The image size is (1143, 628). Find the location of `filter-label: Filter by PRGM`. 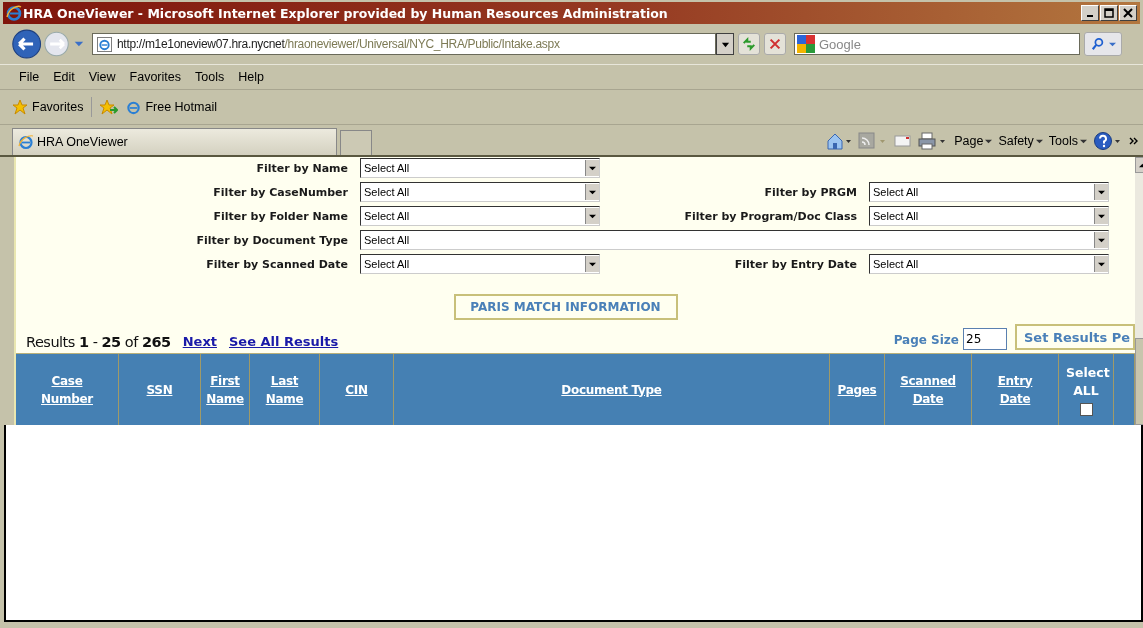

filter-label: Filter by PRGM is located at coordinates (810, 192).